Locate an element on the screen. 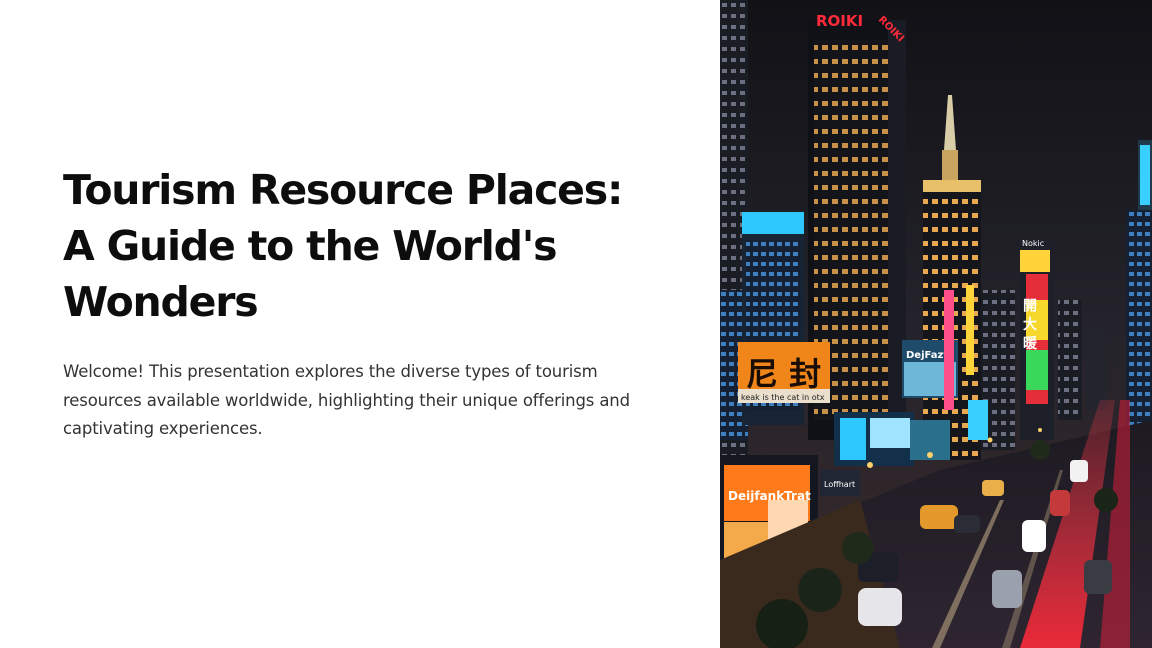 The height and width of the screenshot is (648, 1152). billboard-small: Loffhart is located at coordinates (839, 484).